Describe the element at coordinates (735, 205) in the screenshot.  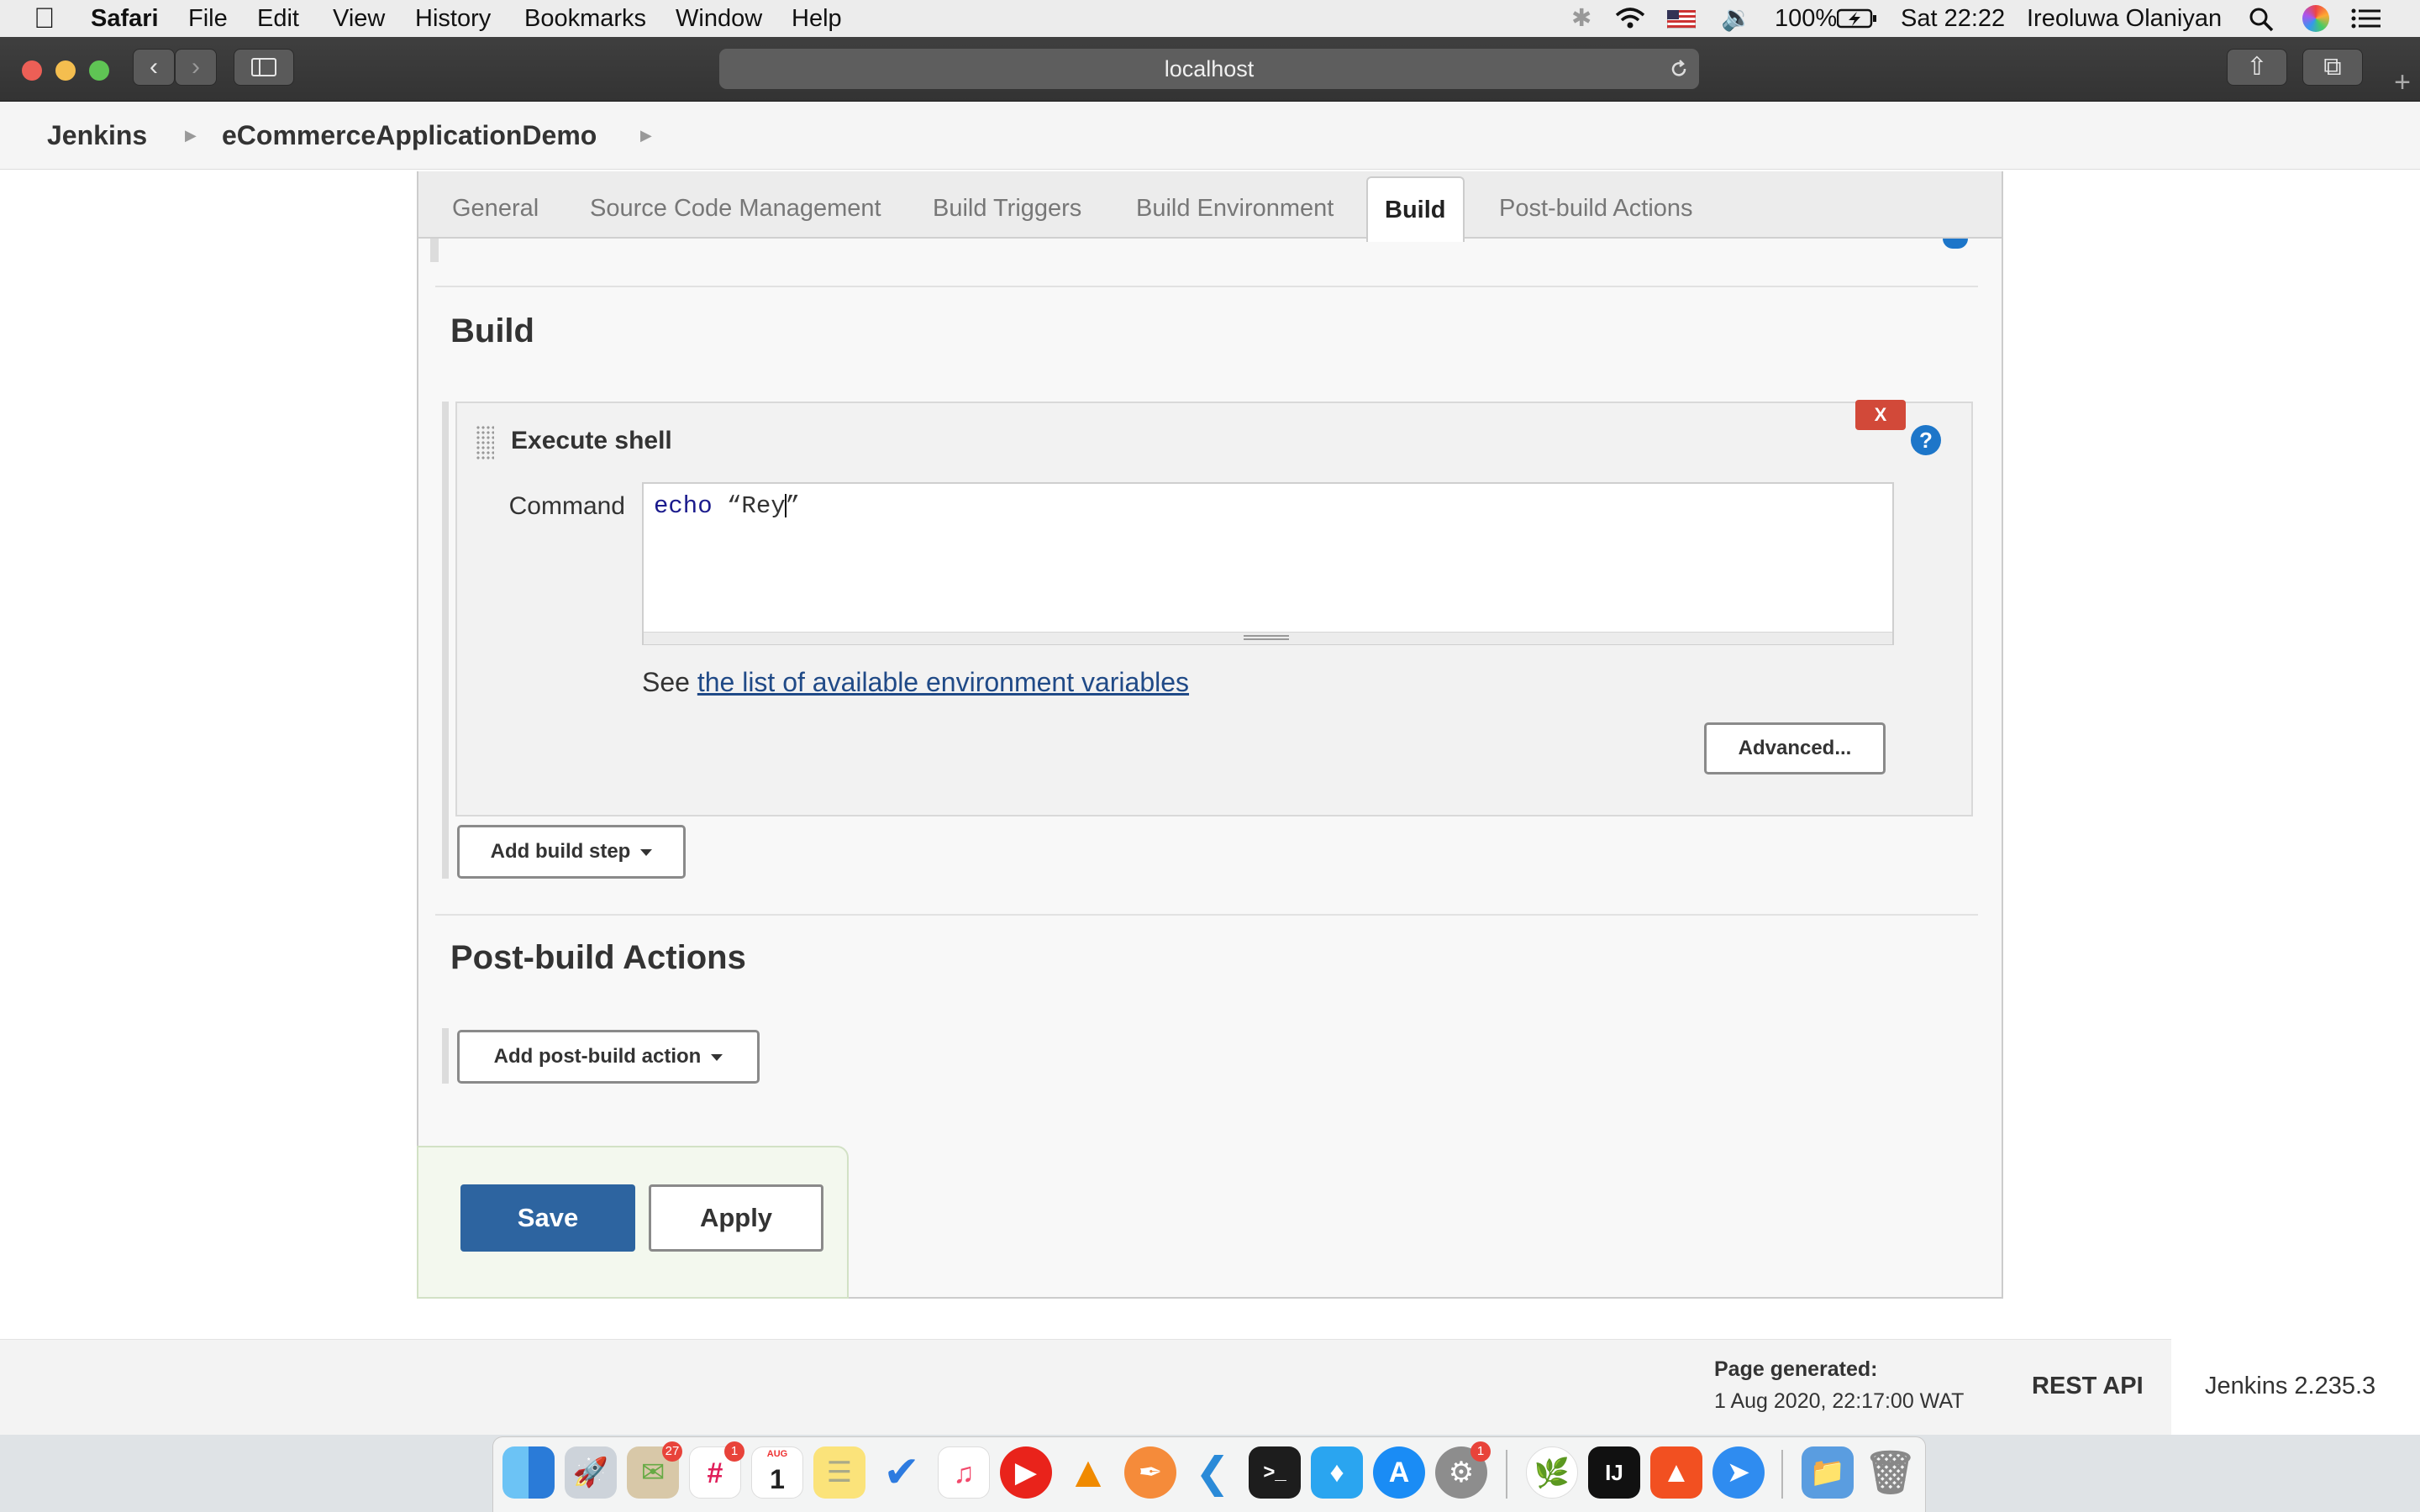
I see `tab-source-code-management: Source Code Management` at that location.